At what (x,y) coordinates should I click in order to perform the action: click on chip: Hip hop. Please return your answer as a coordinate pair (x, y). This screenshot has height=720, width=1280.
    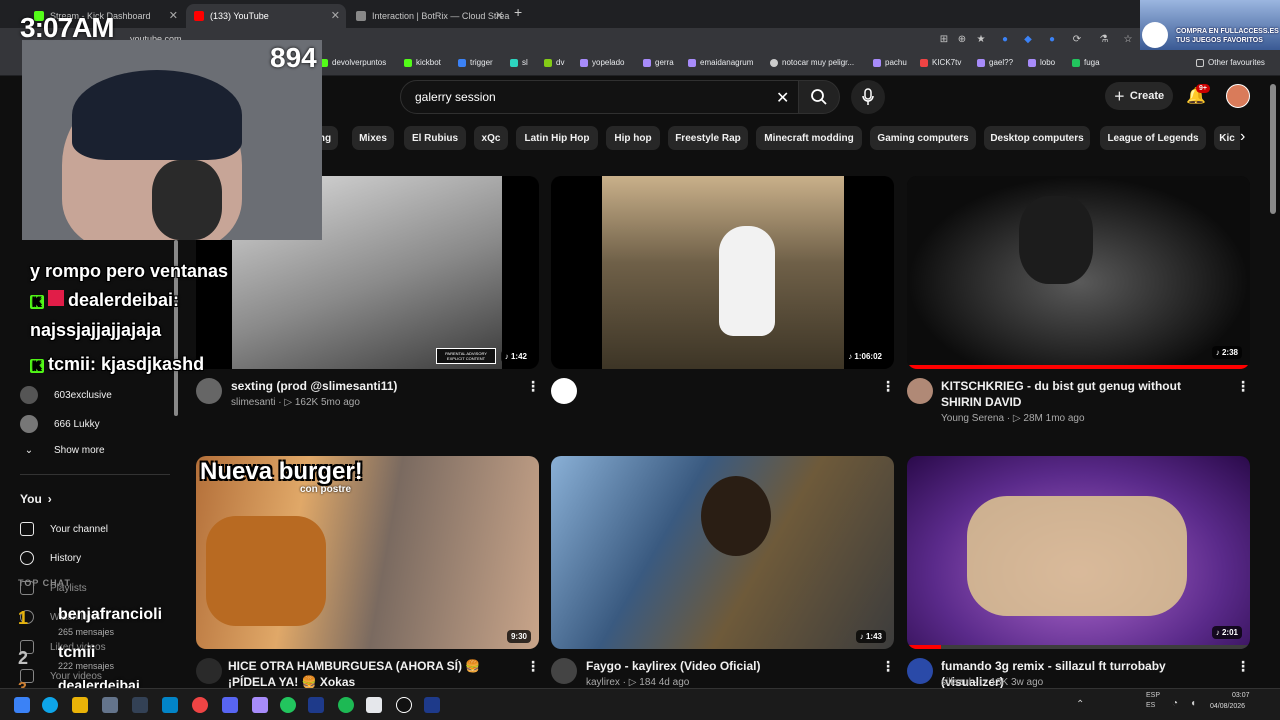
    Looking at the image, I should click on (633, 138).